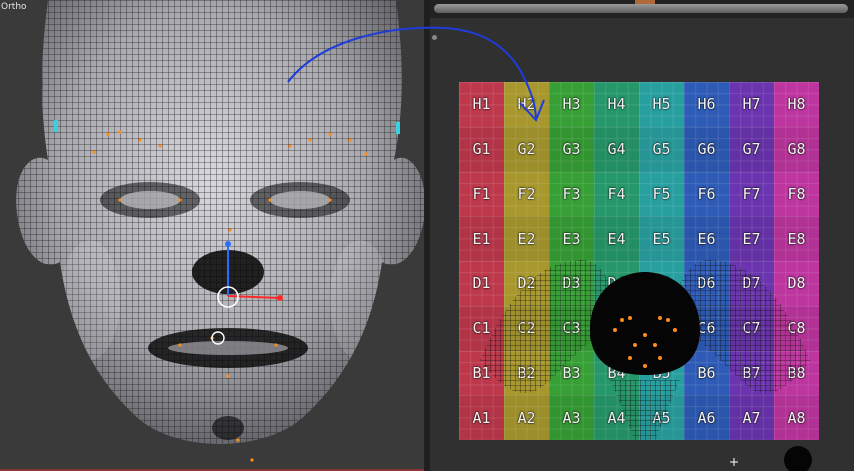 This screenshot has height=471, width=854. I want to click on view-mode-label: Ortho, so click(14, 7).